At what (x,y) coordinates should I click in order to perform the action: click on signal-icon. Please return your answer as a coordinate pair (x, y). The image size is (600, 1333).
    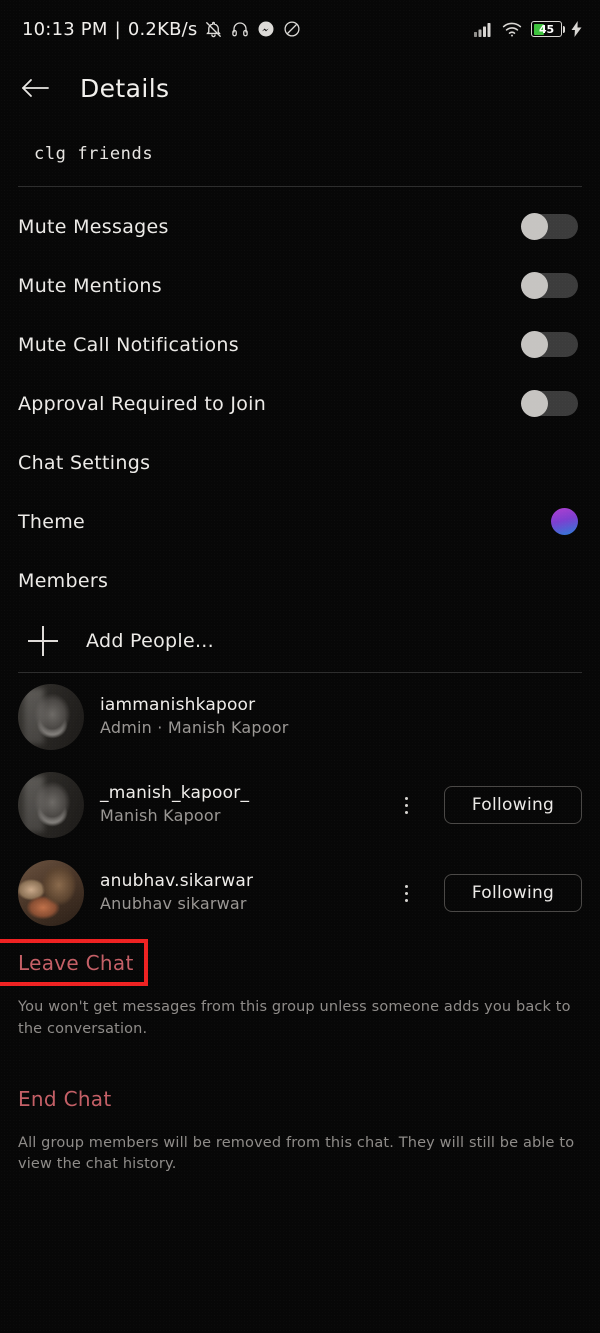
    Looking at the image, I should click on (483, 29).